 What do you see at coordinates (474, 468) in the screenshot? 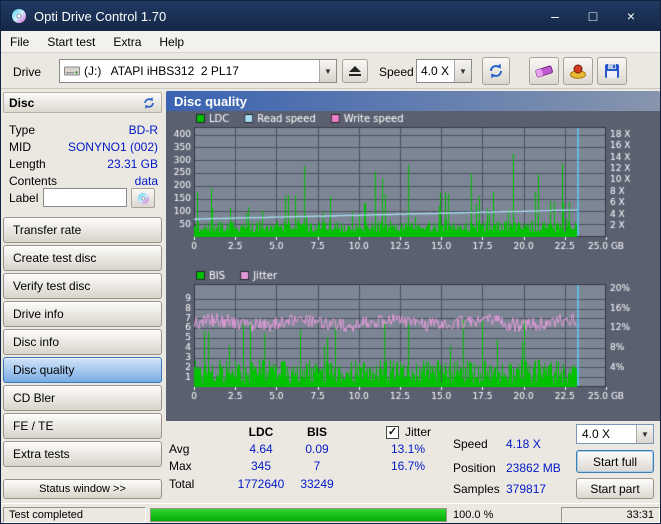
I see `position-label: Position` at bounding box center [474, 468].